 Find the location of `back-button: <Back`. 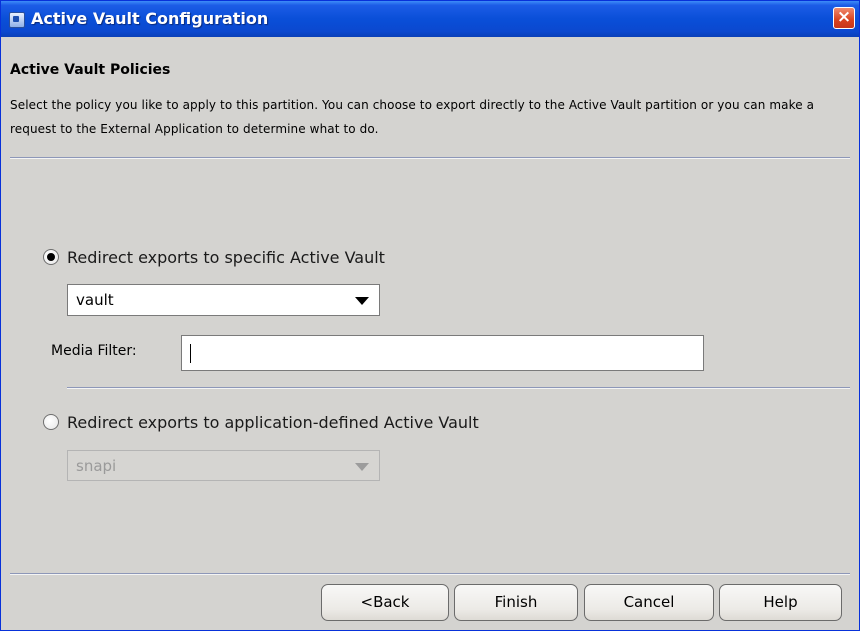

back-button: <Back is located at coordinates (385, 602).